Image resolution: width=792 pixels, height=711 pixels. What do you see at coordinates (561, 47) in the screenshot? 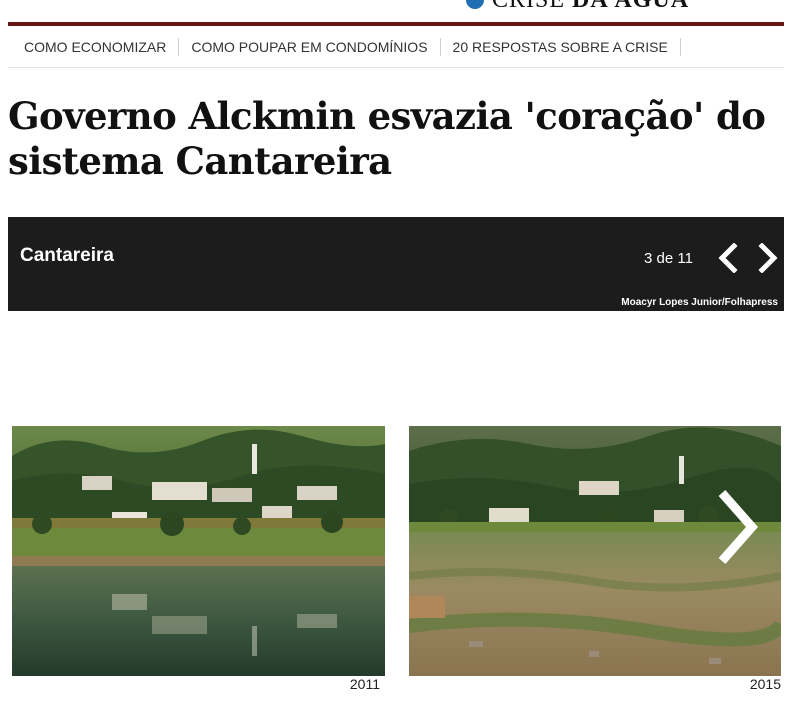
I see `nav-item-20-respostas: 20 RESPOSTAS SOBRE A CRISE` at bounding box center [561, 47].